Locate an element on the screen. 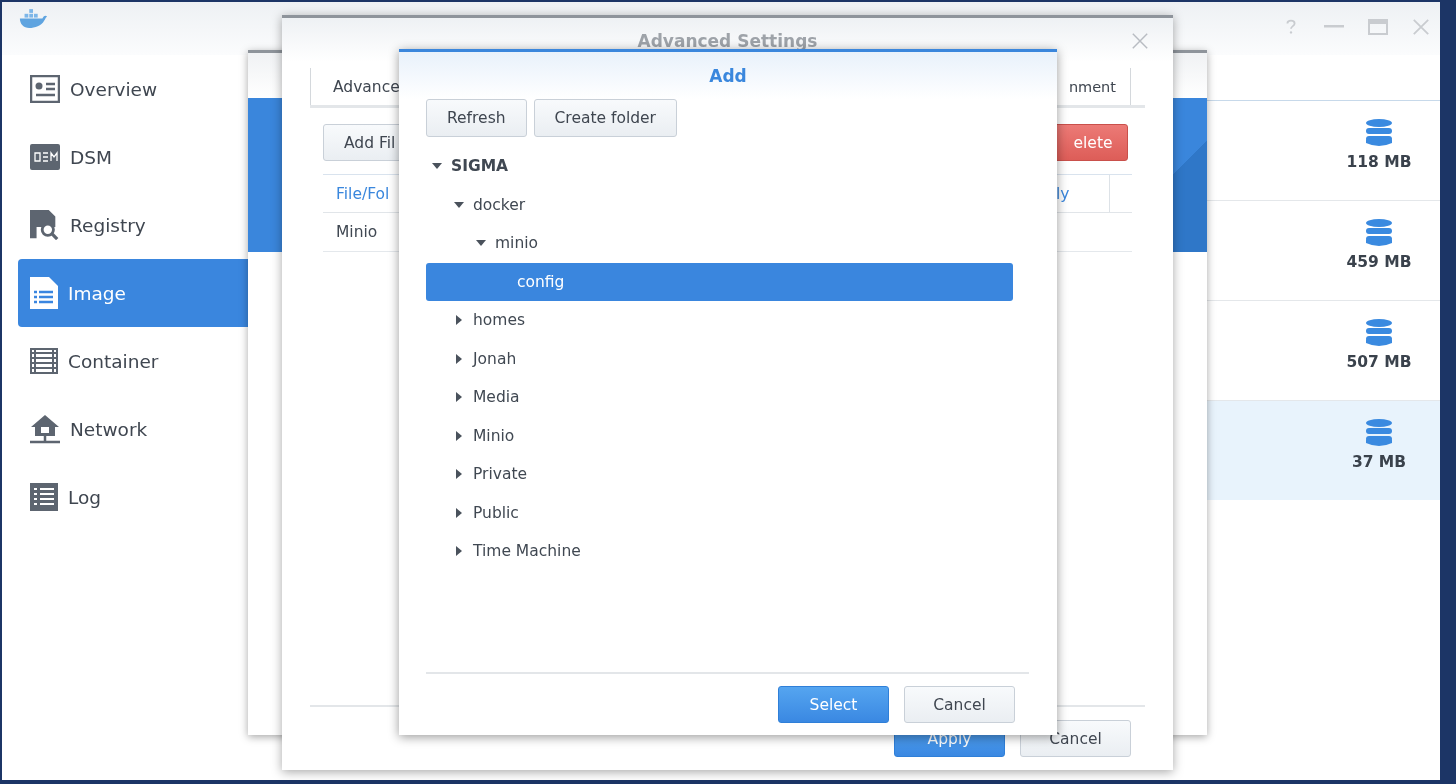 This screenshot has height=784, width=1456. tree-item: Minio is located at coordinates (719, 435).